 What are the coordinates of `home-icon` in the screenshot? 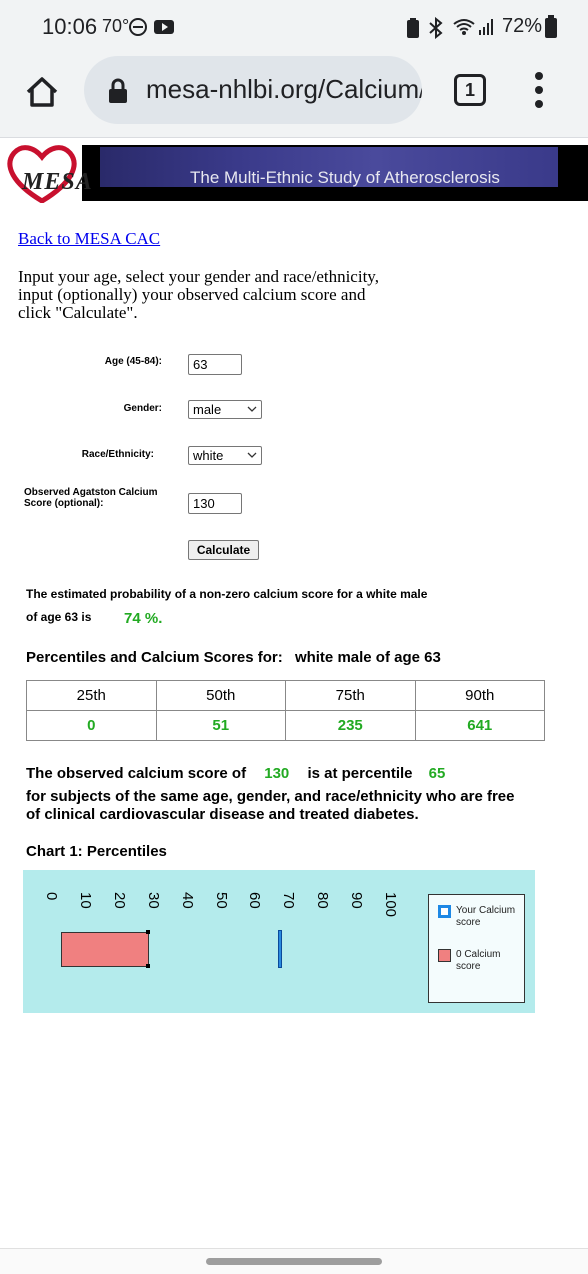 It's located at (42, 92).